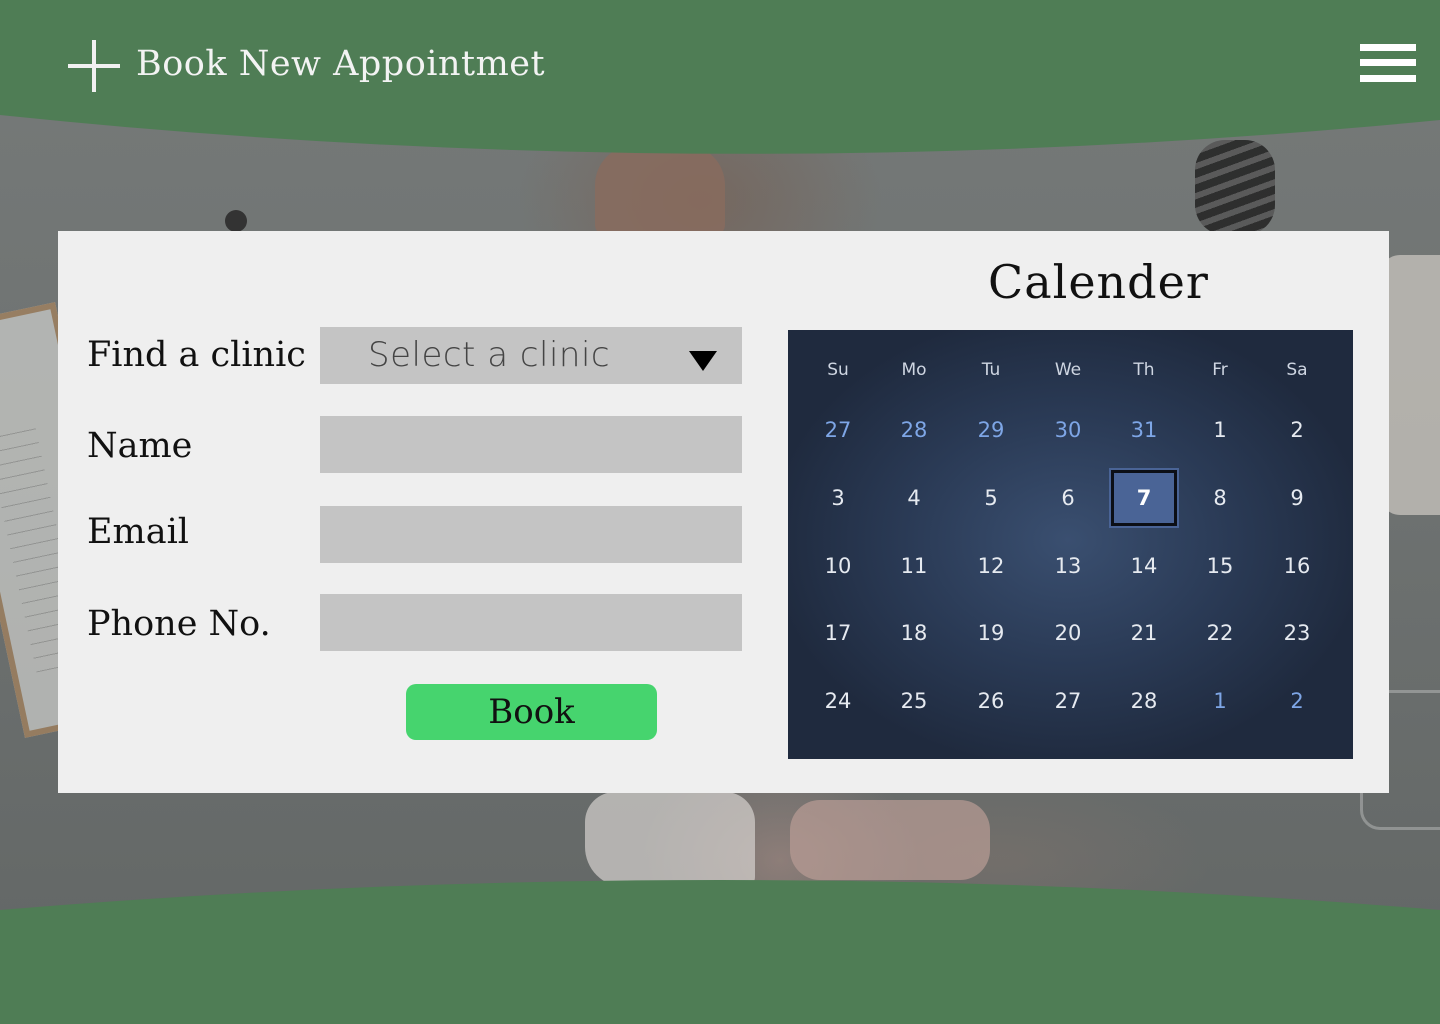  Describe the element at coordinates (1410, 385) in the screenshot. I see `background-blood-pressure-gauge` at that location.